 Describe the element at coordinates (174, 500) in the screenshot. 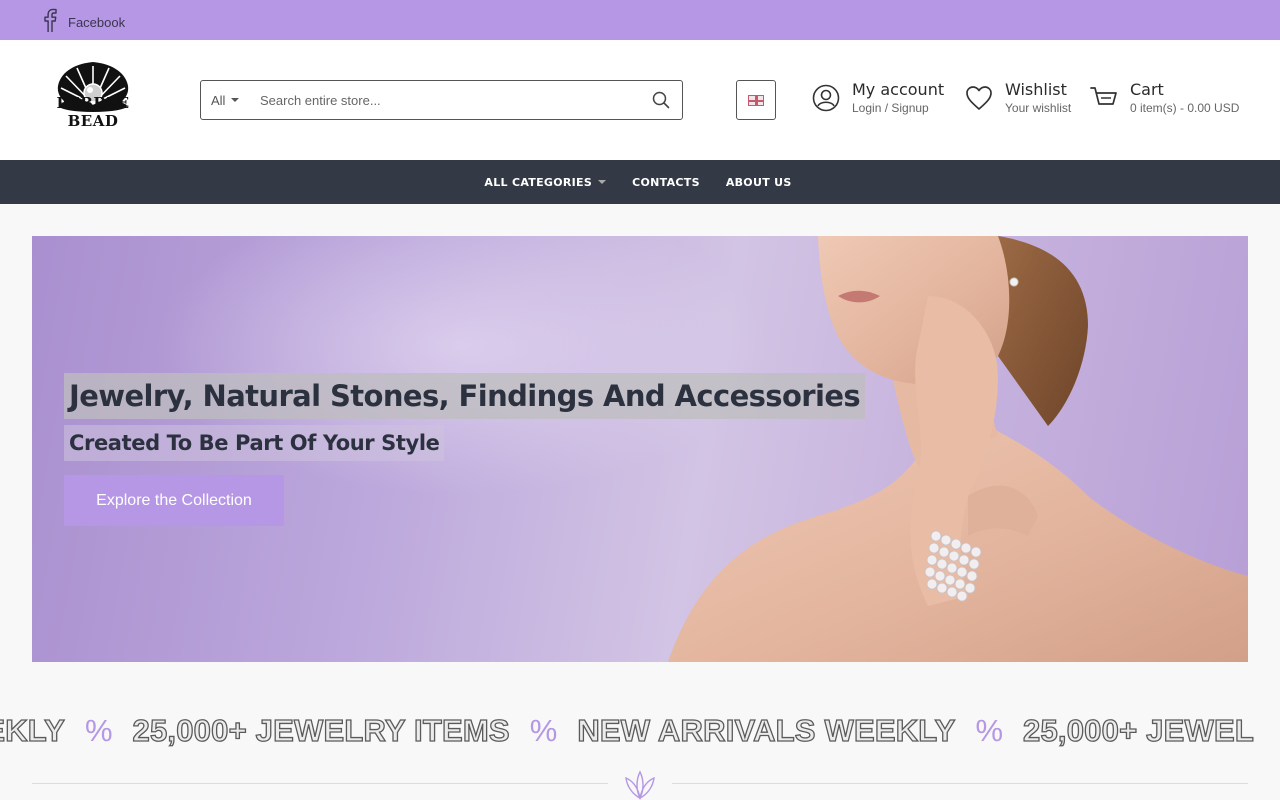

I see `explore-collection-button: Explore the Collection` at that location.